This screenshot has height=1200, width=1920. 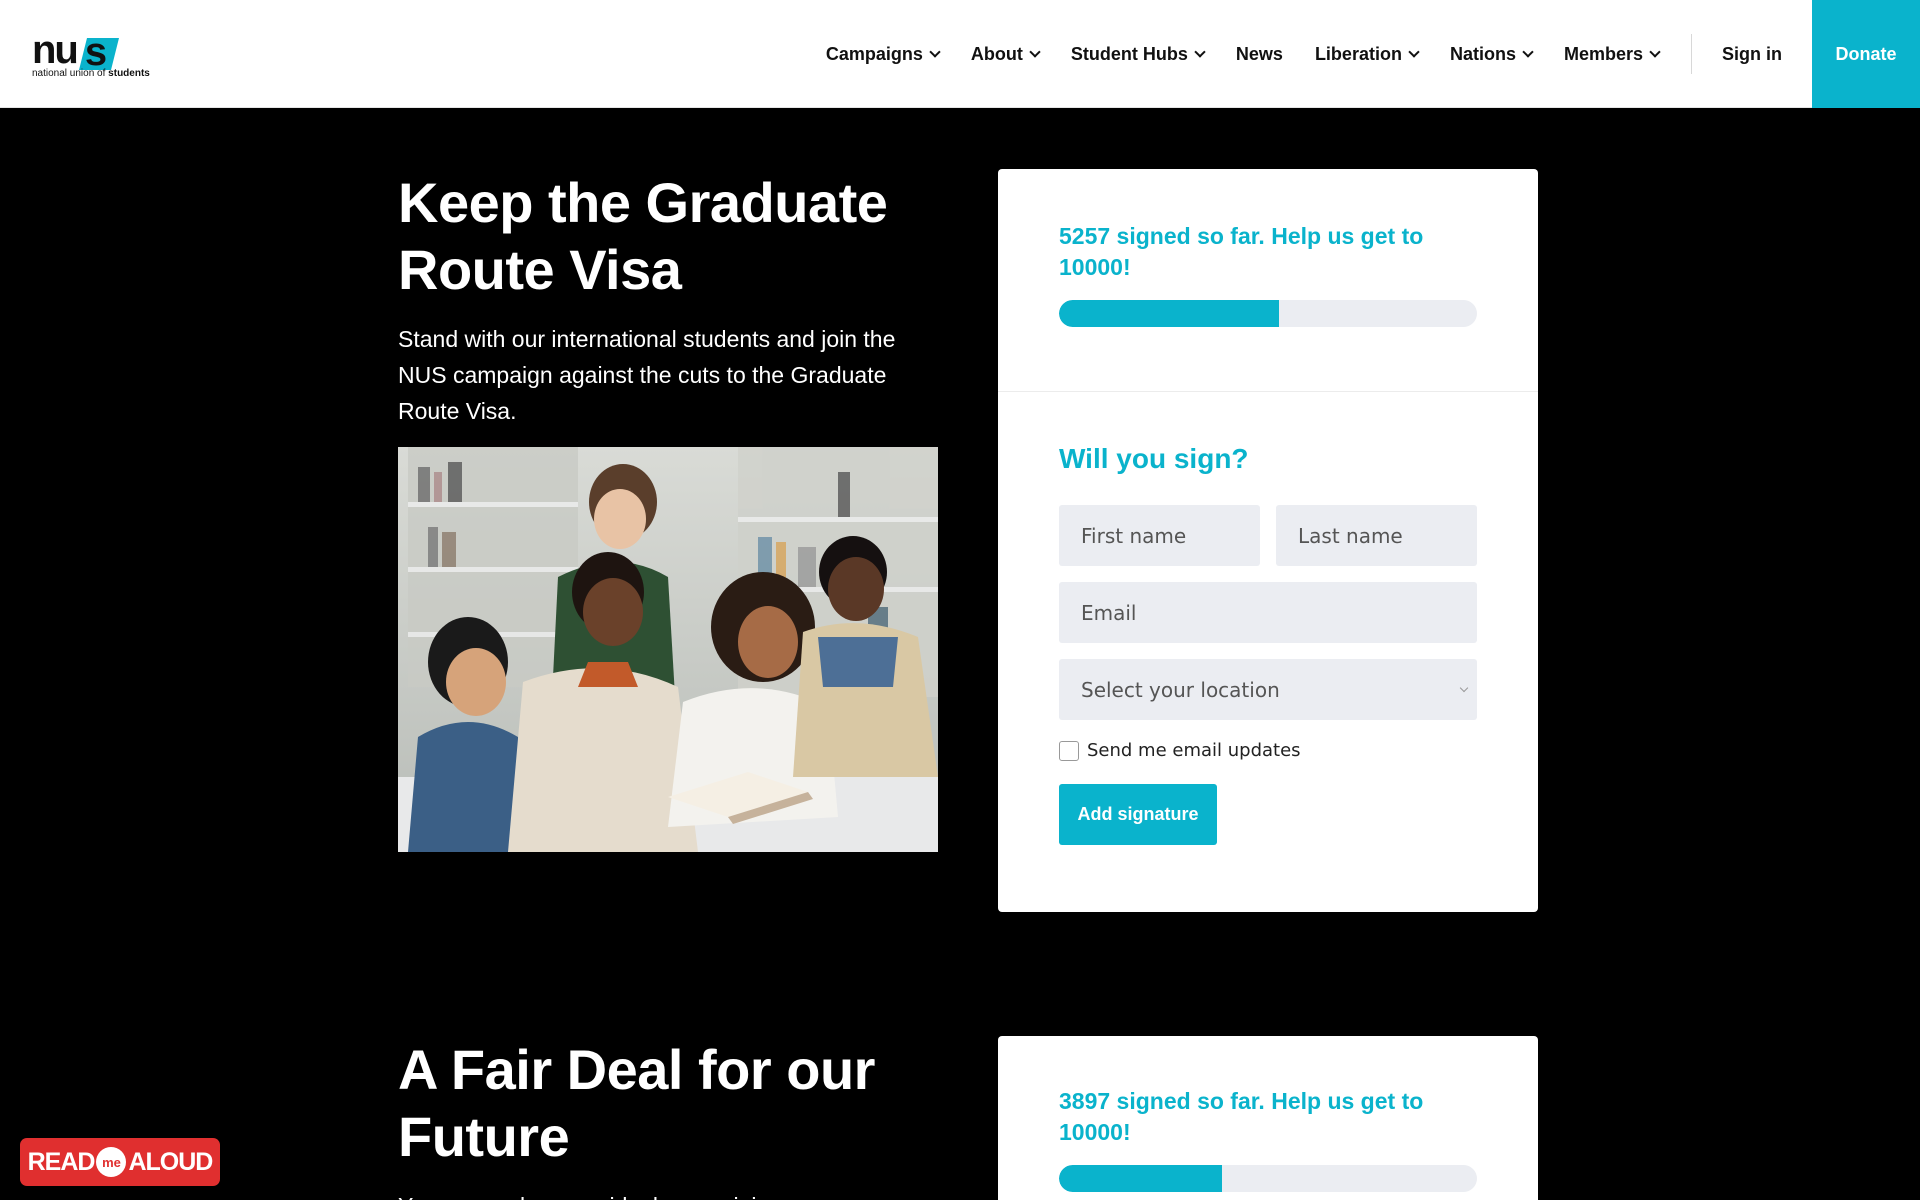 What do you see at coordinates (643, 236) in the screenshot?
I see `campaign-title: Keep the Graduate Route Visa` at bounding box center [643, 236].